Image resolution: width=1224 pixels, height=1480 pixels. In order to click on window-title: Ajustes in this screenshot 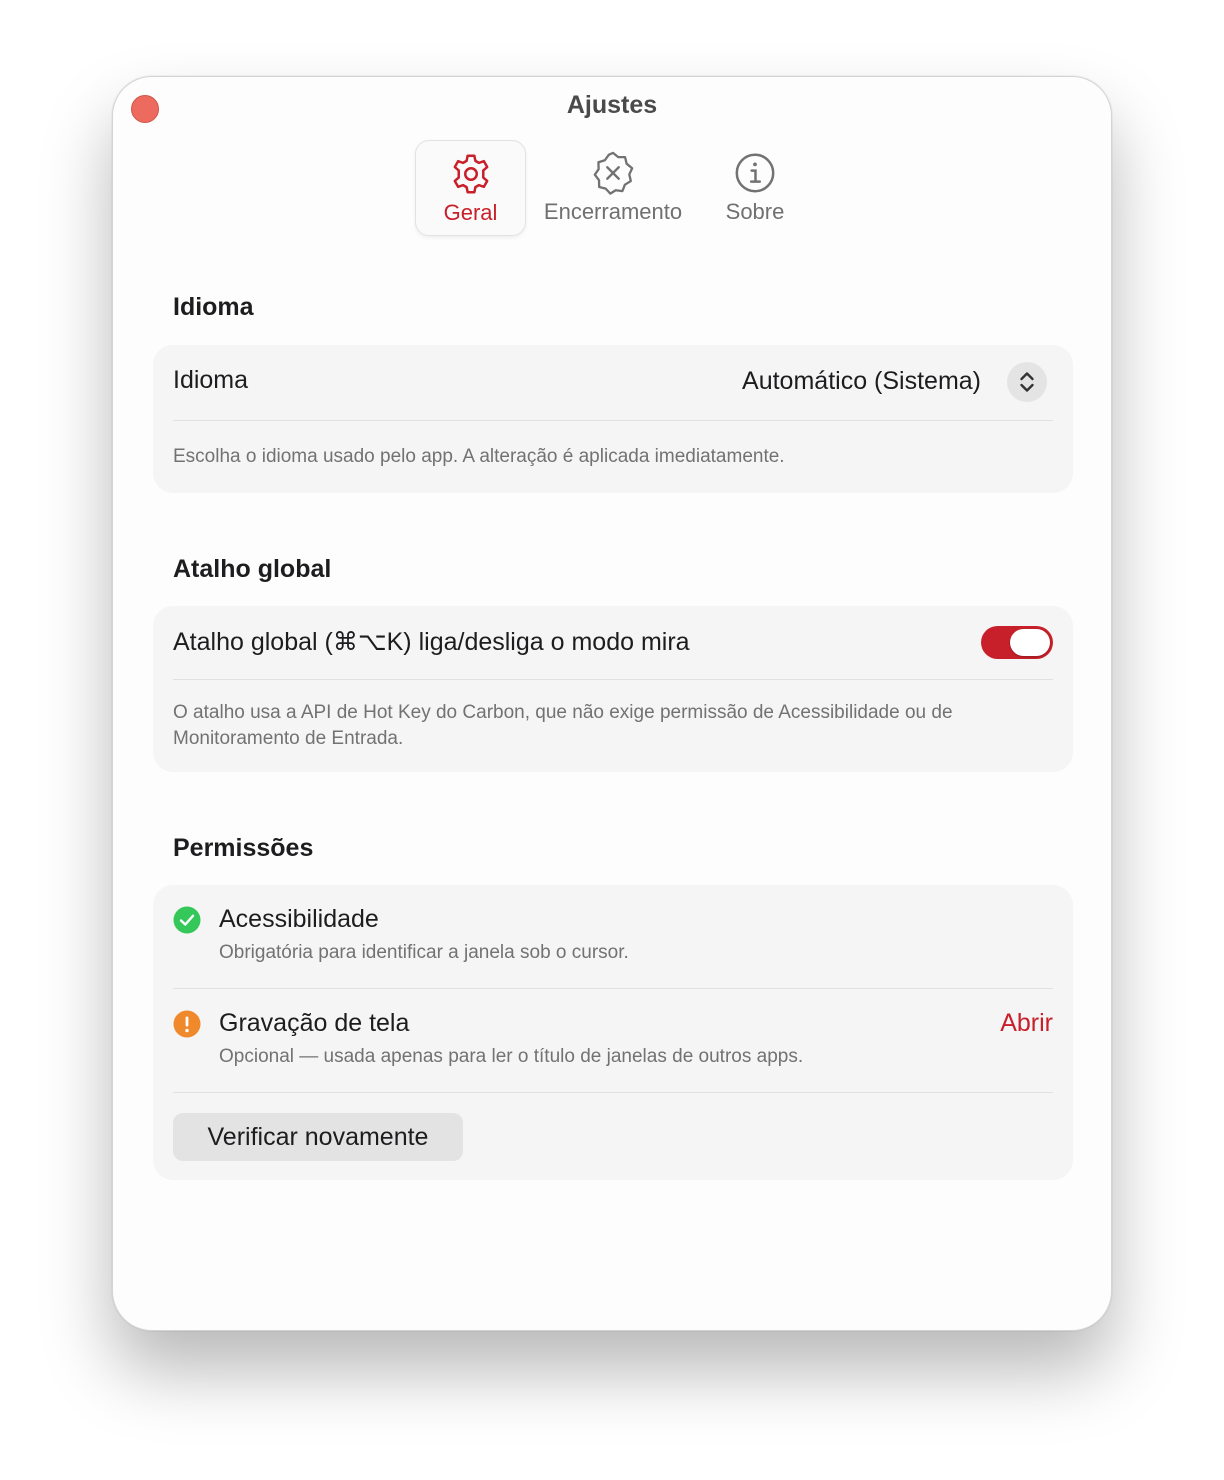, I will do `click(612, 105)`.